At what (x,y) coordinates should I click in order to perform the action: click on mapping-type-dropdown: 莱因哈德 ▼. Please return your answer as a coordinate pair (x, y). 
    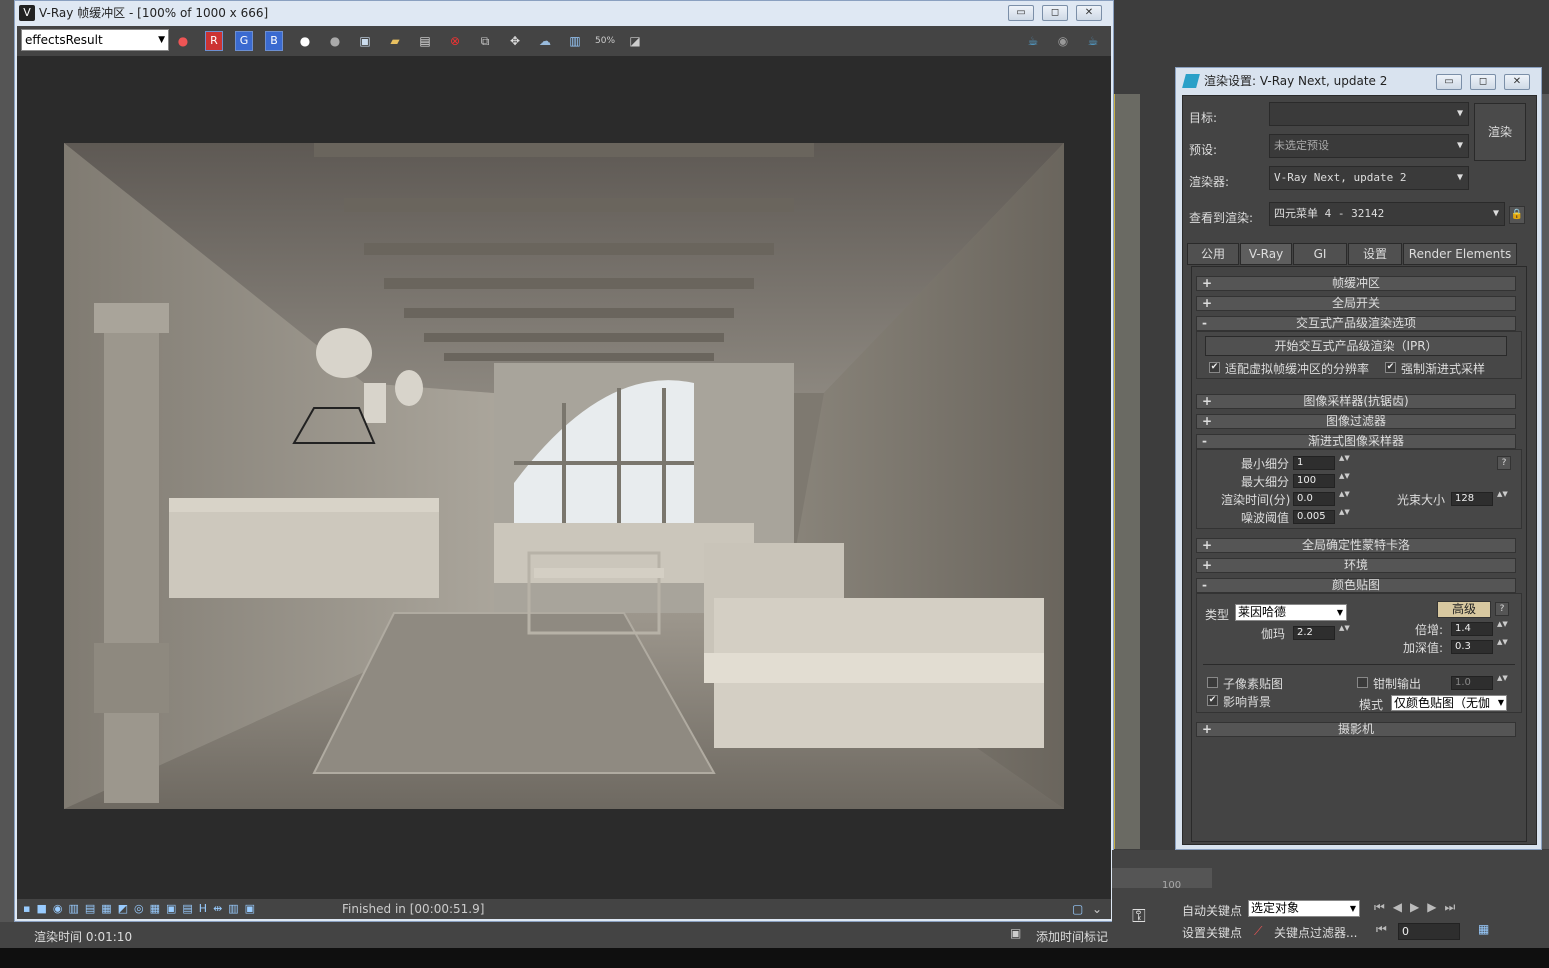
    Looking at the image, I should click on (1291, 612).